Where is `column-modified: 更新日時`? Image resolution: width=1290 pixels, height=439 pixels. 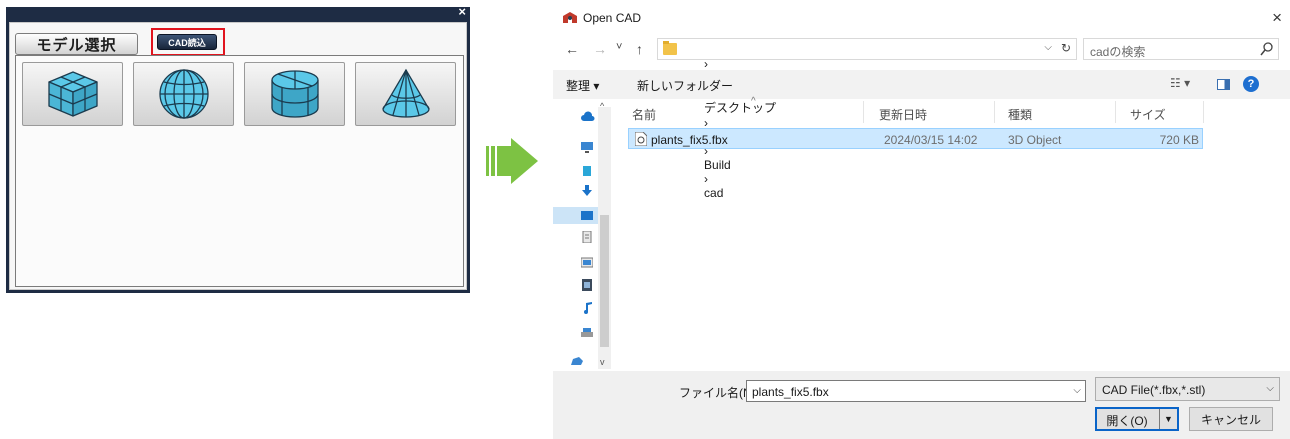
column-modified: 更新日時 is located at coordinates (903, 114).